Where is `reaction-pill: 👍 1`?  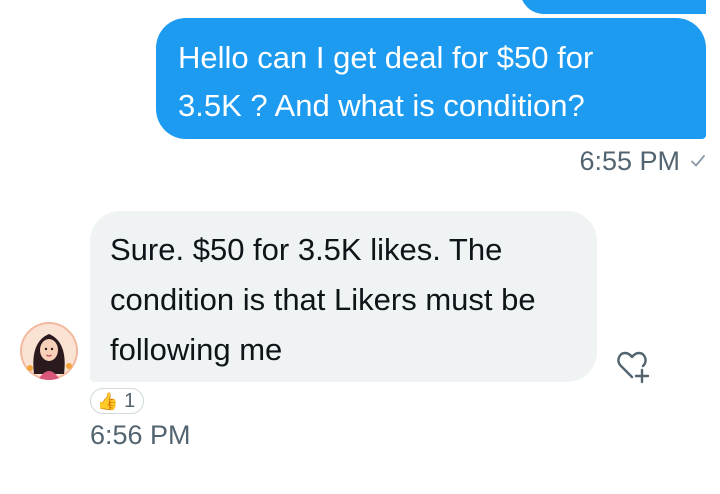 reaction-pill: 👍 1 is located at coordinates (117, 401).